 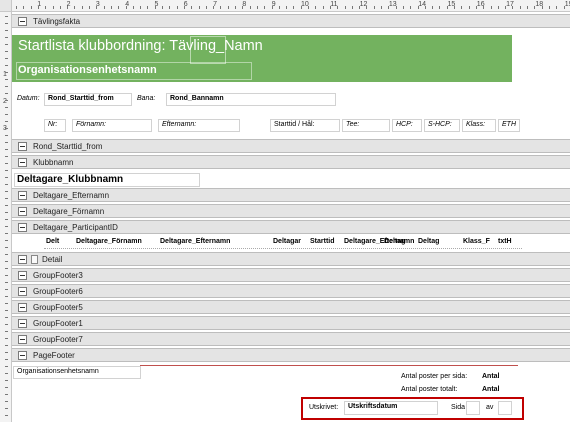 What do you see at coordinates (291, 323) in the screenshot?
I see `band-group-footer-1: GroupFooter1` at bounding box center [291, 323].